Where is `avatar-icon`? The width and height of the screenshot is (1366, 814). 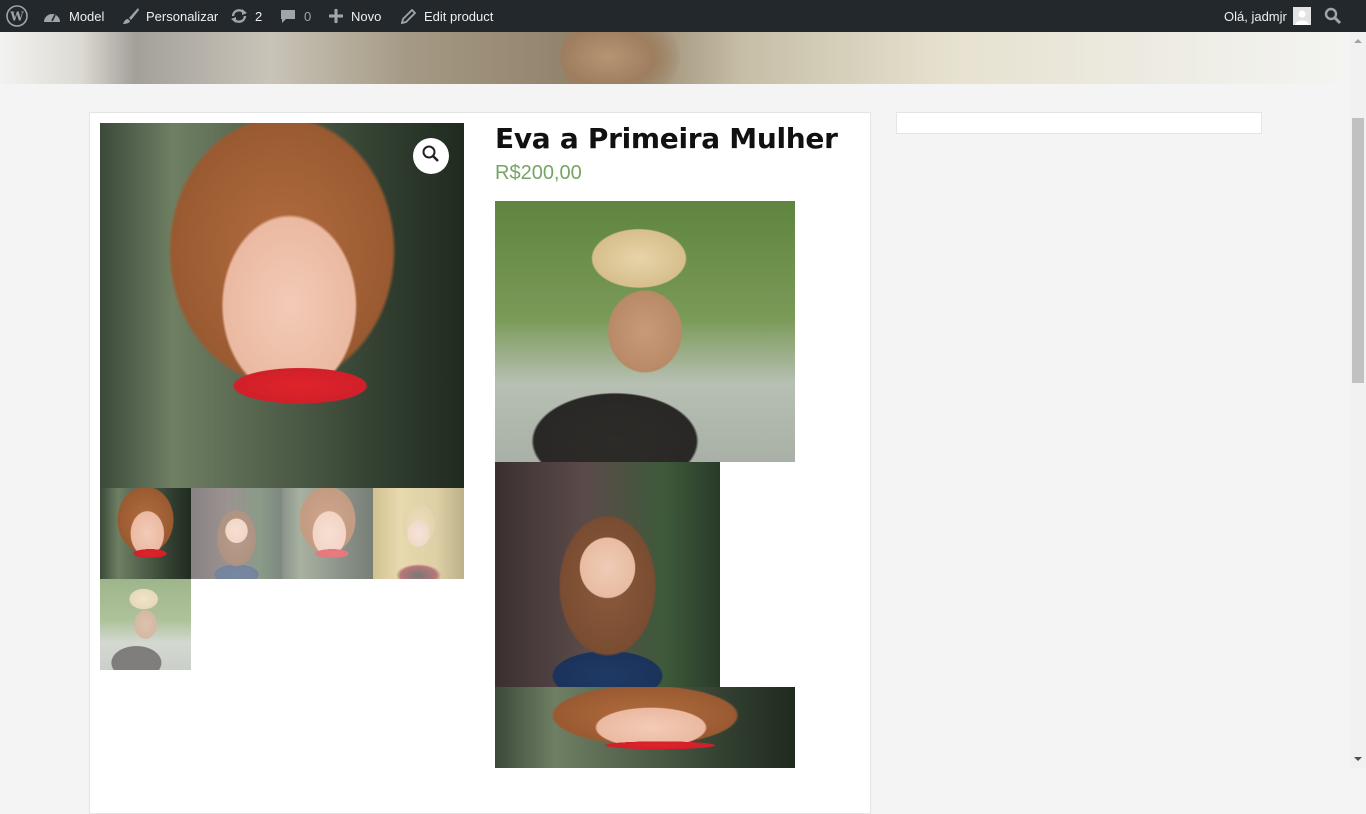
avatar-icon is located at coordinates (1301, 16).